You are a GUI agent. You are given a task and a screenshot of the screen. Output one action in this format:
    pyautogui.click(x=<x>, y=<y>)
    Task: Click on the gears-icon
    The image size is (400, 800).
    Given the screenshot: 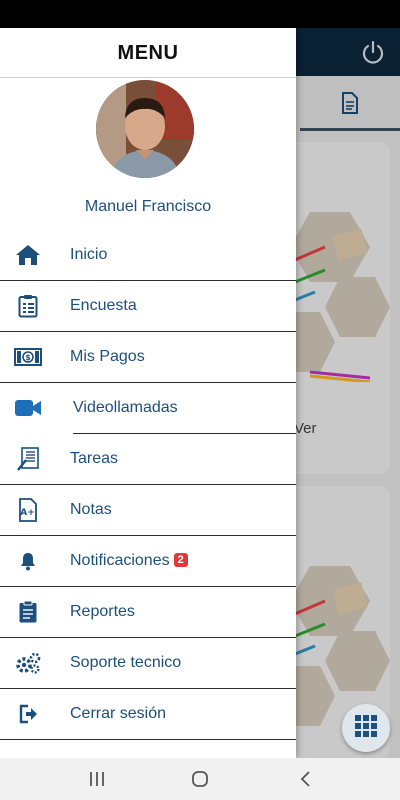 What is the action you would take?
    pyautogui.click(x=28, y=663)
    